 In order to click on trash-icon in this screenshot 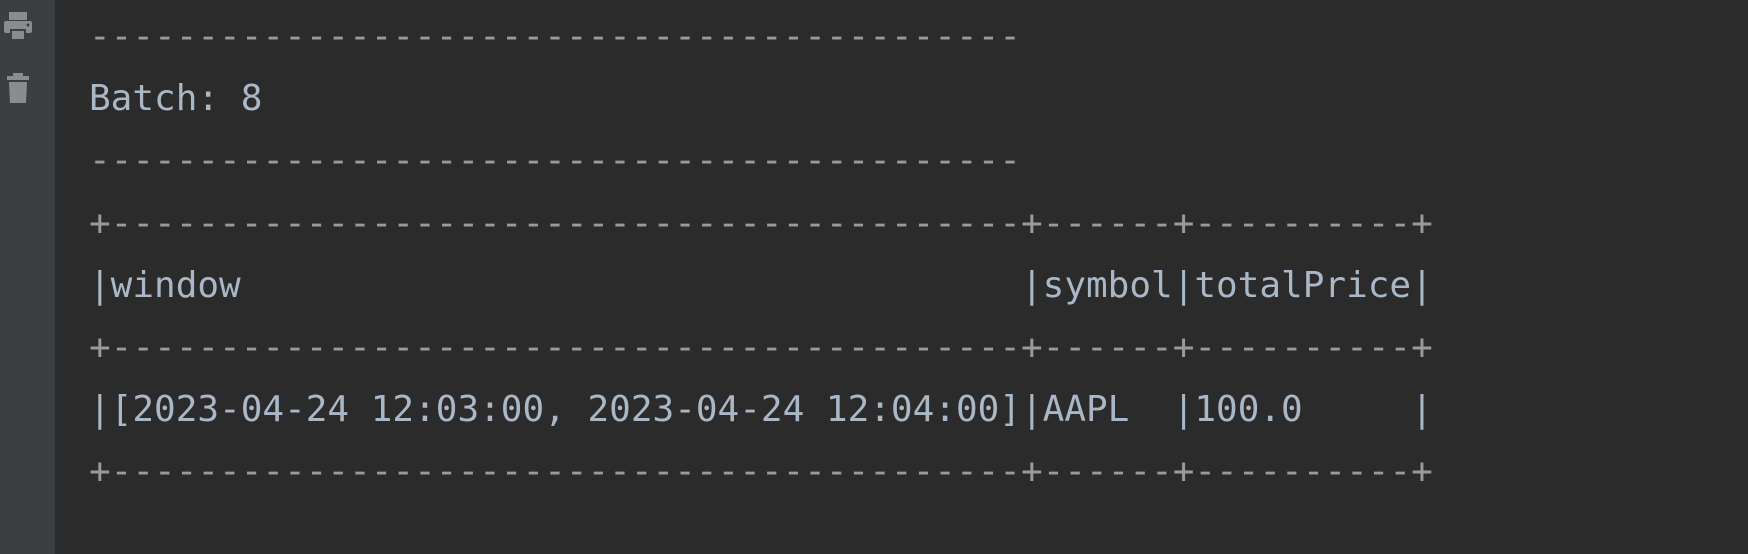, I will do `click(18, 88)`.